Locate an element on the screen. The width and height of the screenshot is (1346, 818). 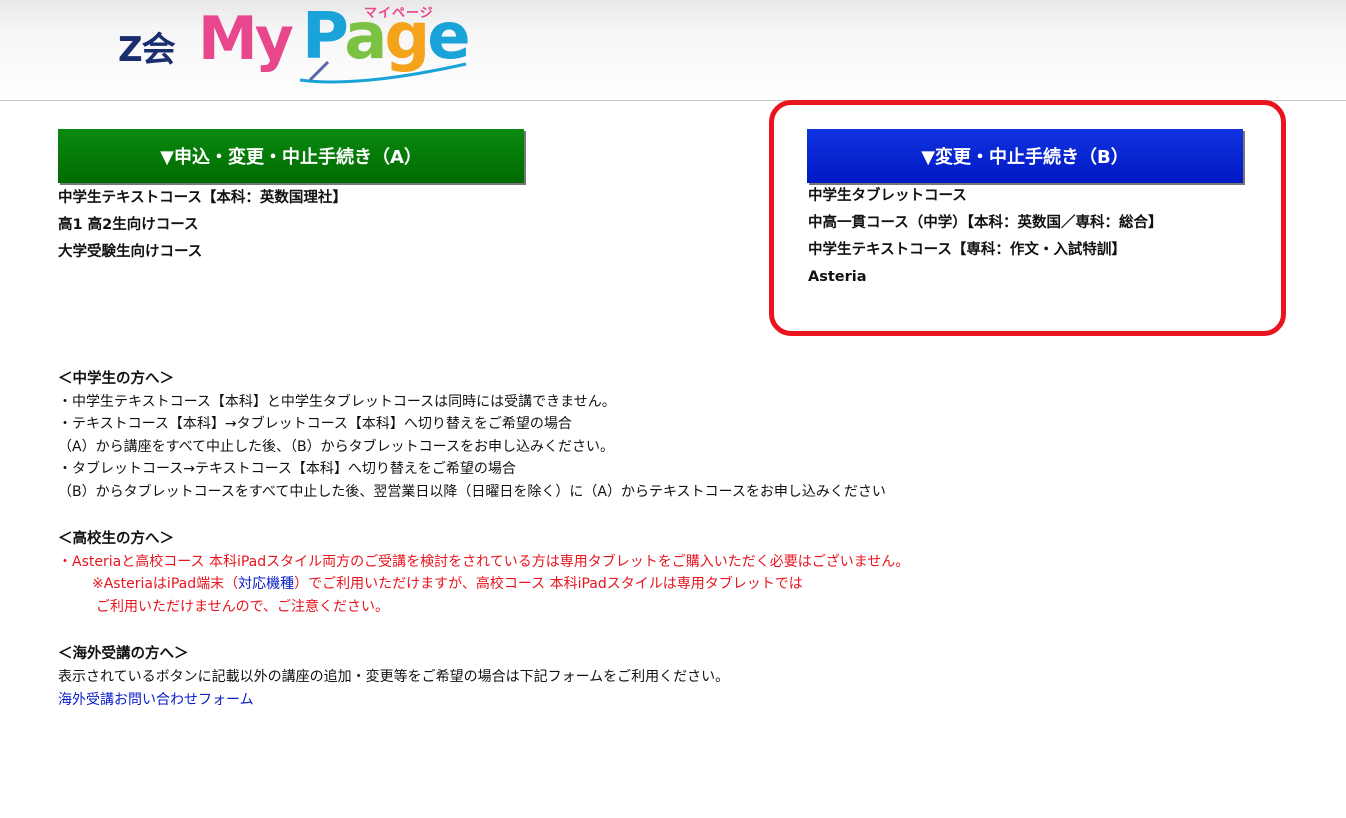
section-title: ＜高校生の方へ＞ is located at coordinates (116, 539).